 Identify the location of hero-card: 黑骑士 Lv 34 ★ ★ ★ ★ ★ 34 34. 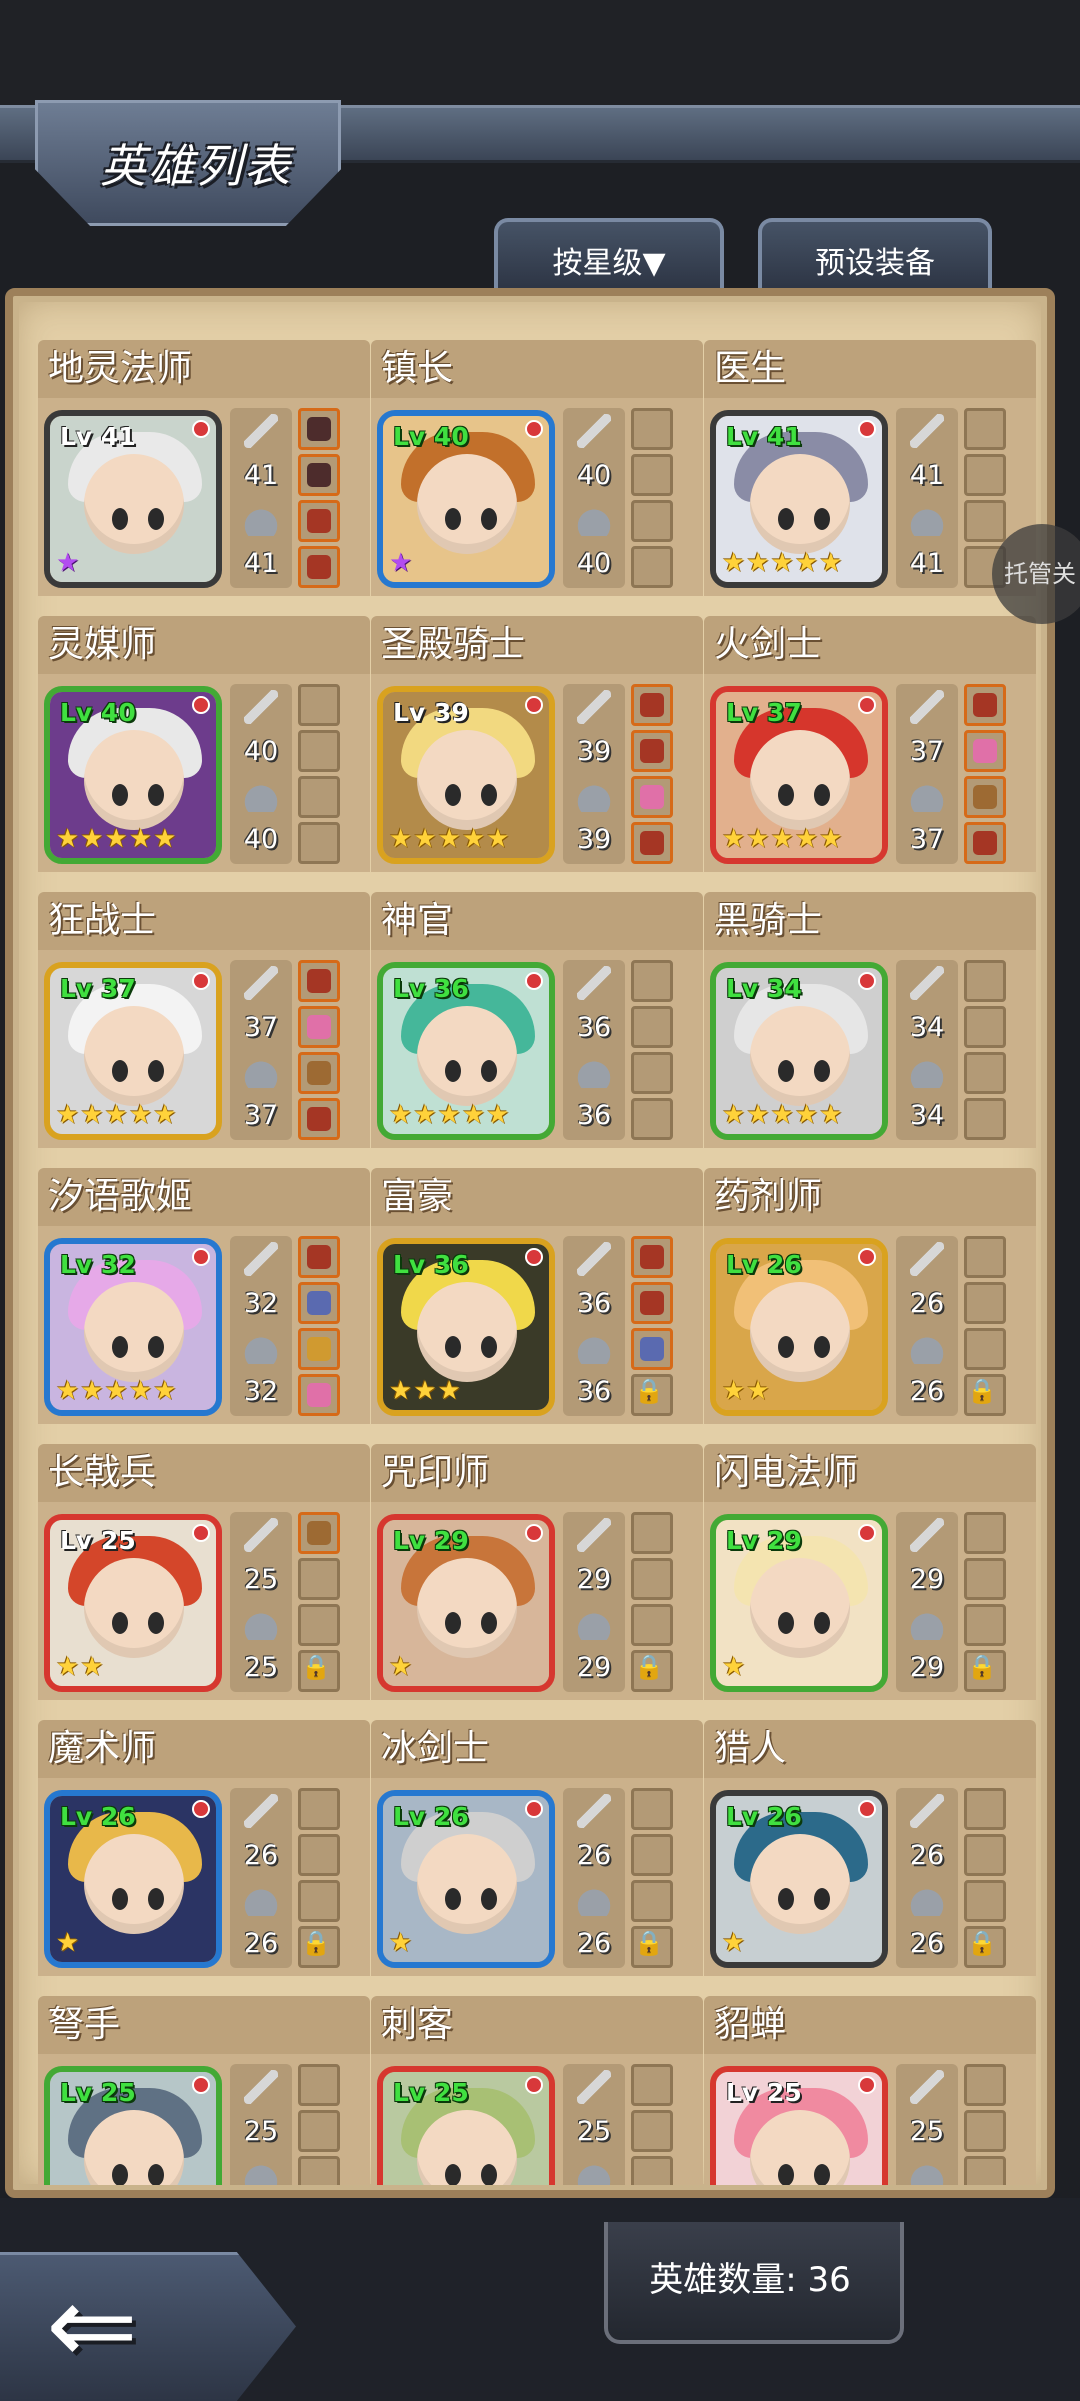
(870, 1020).